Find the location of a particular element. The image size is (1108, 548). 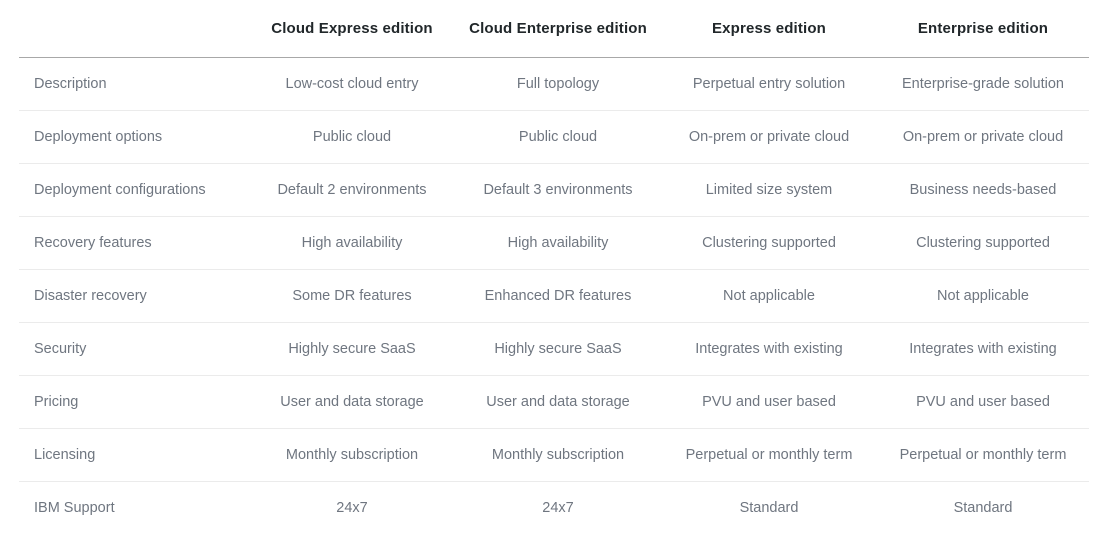

table-cell: Default 2 environments is located at coordinates (352, 190).